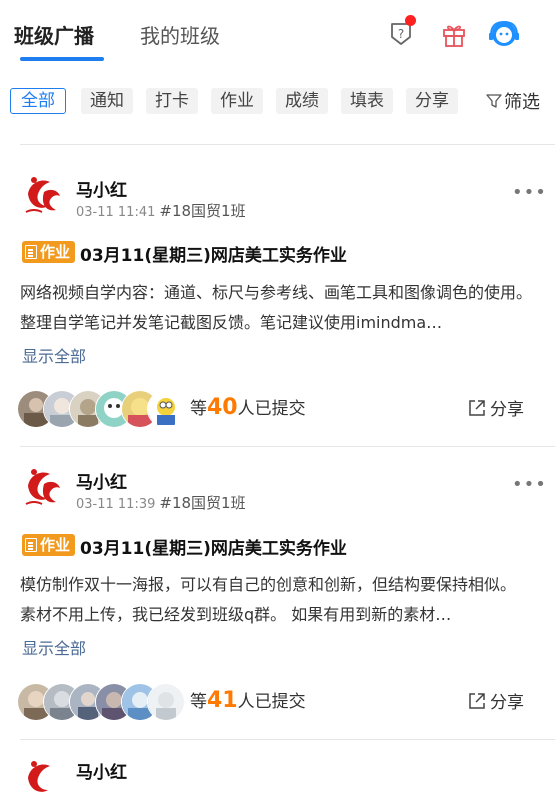 The image size is (555, 802). What do you see at coordinates (237, 101) in the screenshot?
I see `filter-chip-homework: 作业` at bounding box center [237, 101].